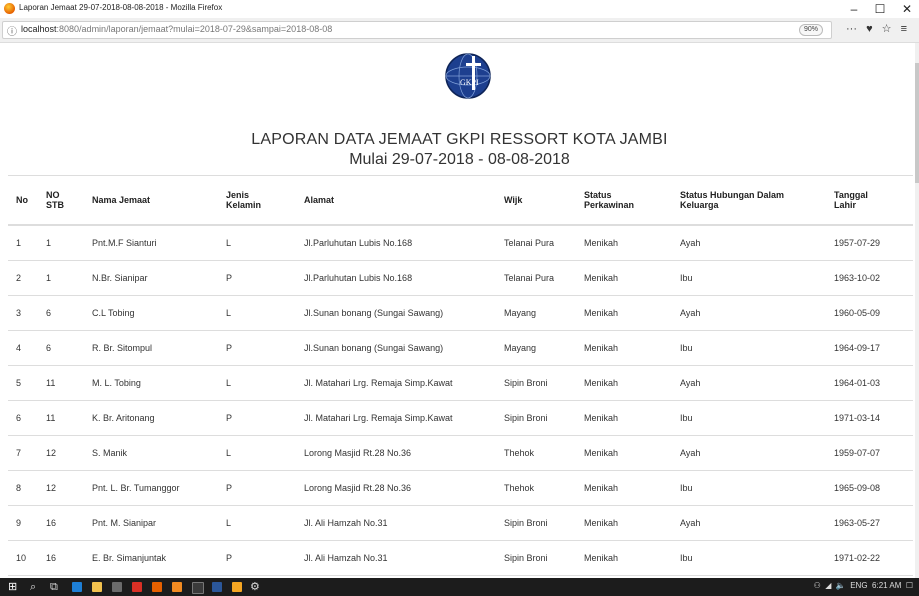 The image size is (919, 596). What do you see at coordinates (23, 200) in the screenshot?
I see `col-no: No` at bounding box center [23, 200].